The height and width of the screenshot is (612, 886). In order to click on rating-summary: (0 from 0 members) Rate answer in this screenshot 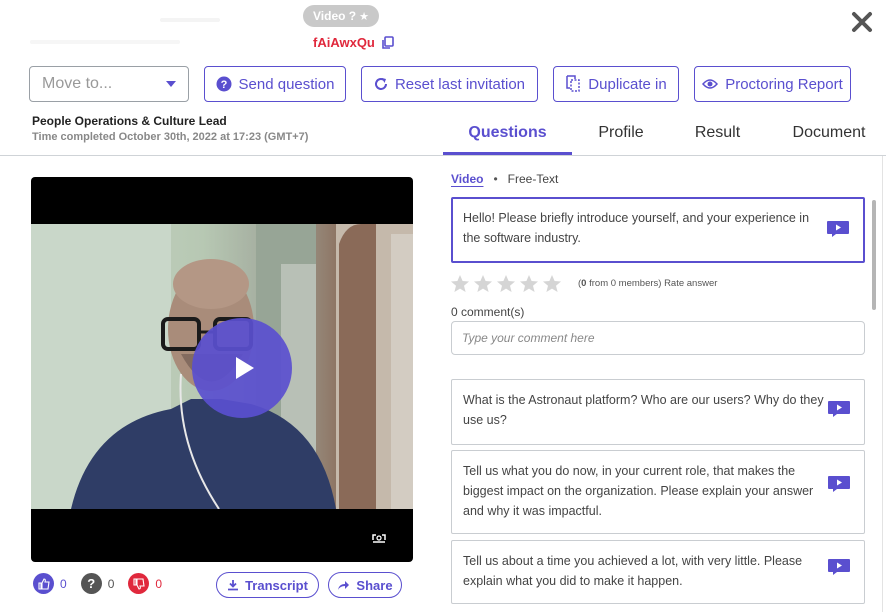, I will do `click(648, 283)`.